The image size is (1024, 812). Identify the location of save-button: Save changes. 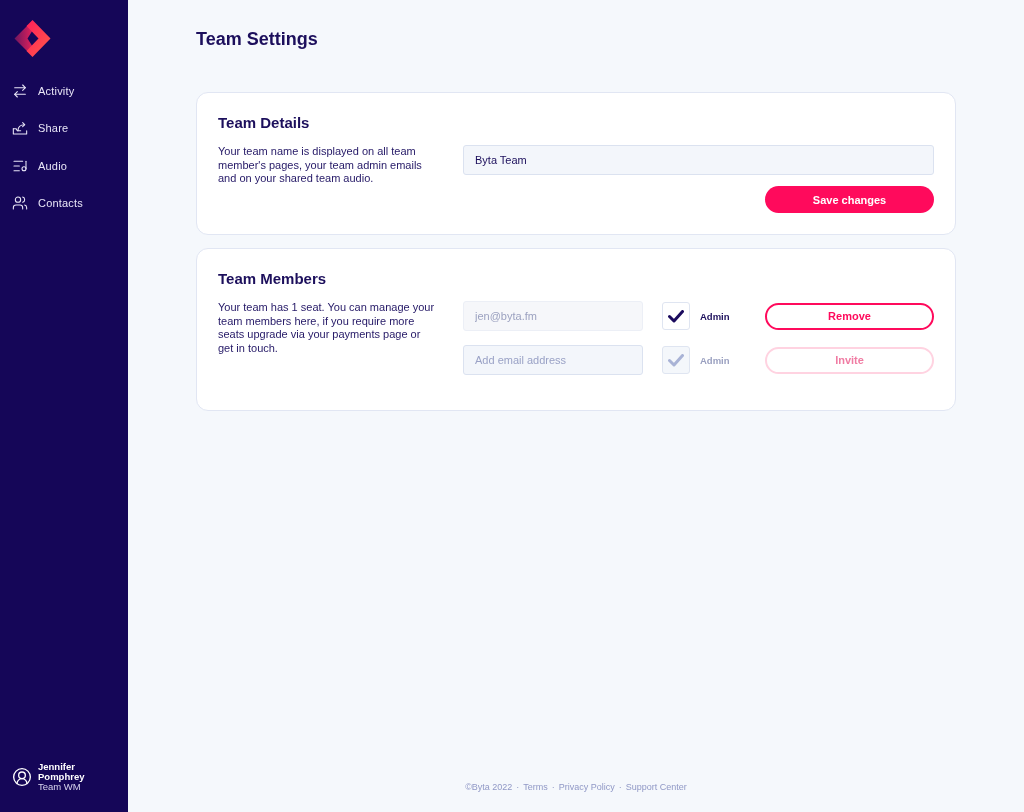
(849, 199).